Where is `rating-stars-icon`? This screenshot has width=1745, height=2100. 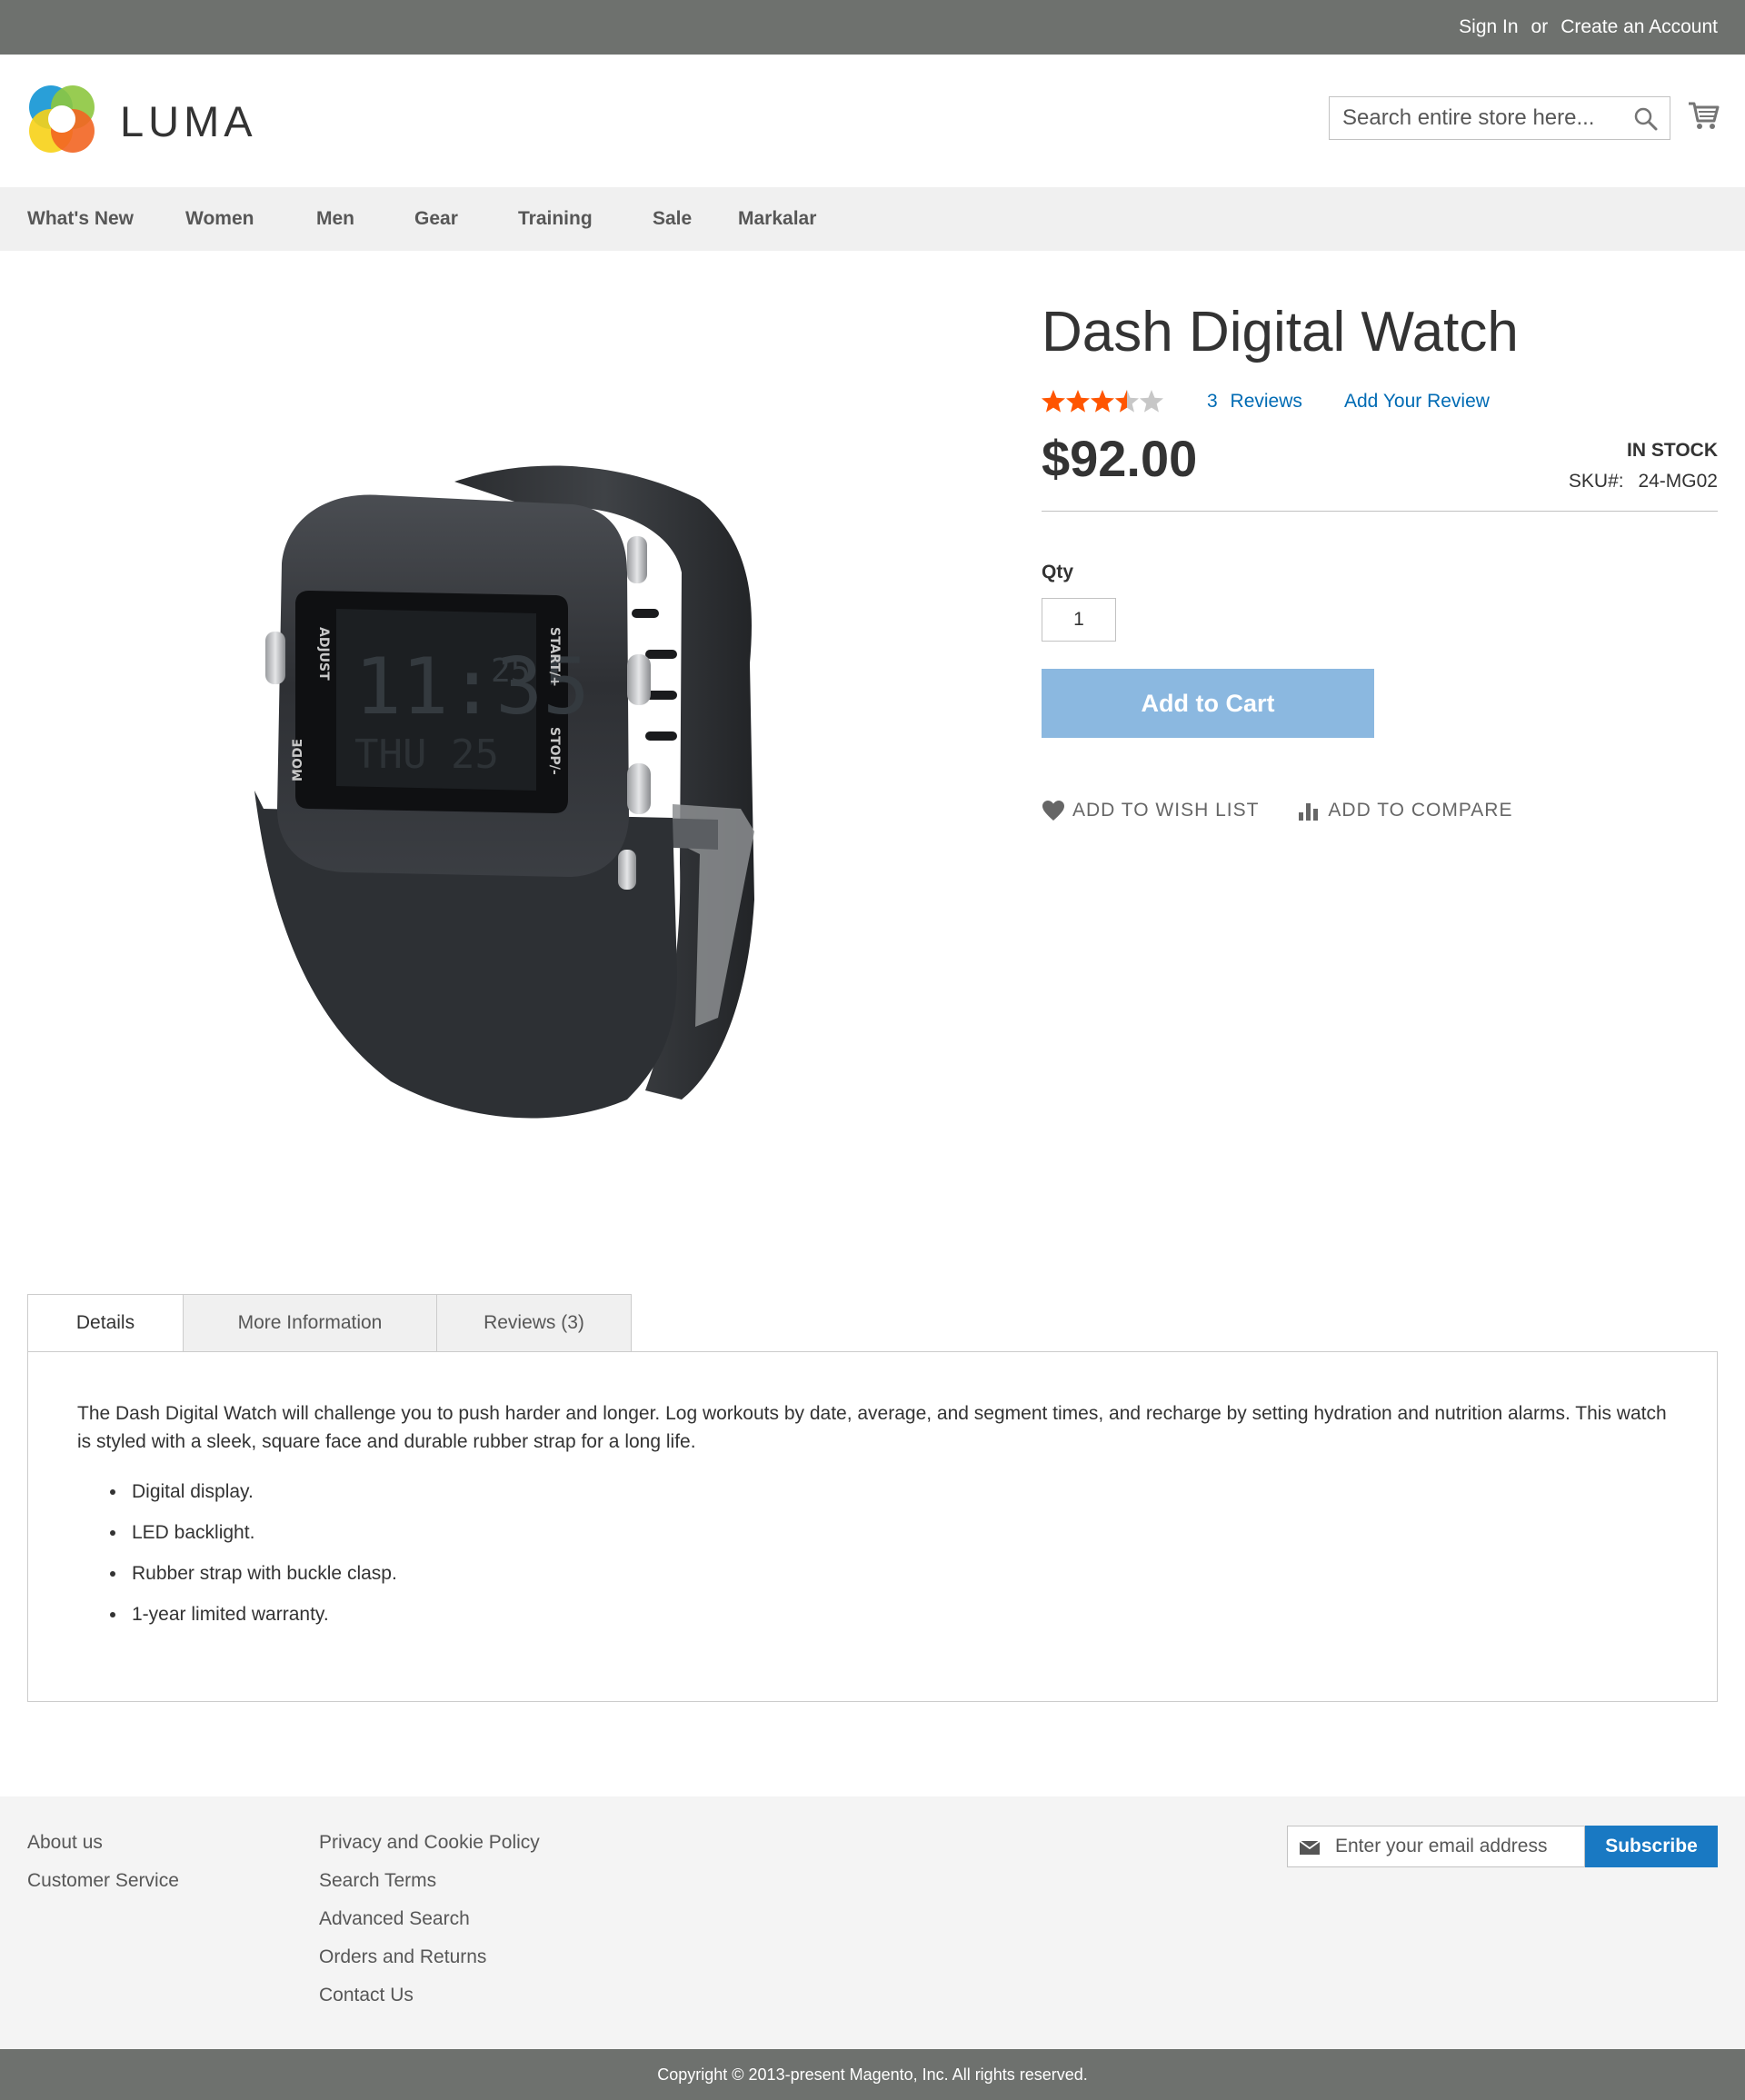
rating-stars-icon is located at coordinates (1102, 401).